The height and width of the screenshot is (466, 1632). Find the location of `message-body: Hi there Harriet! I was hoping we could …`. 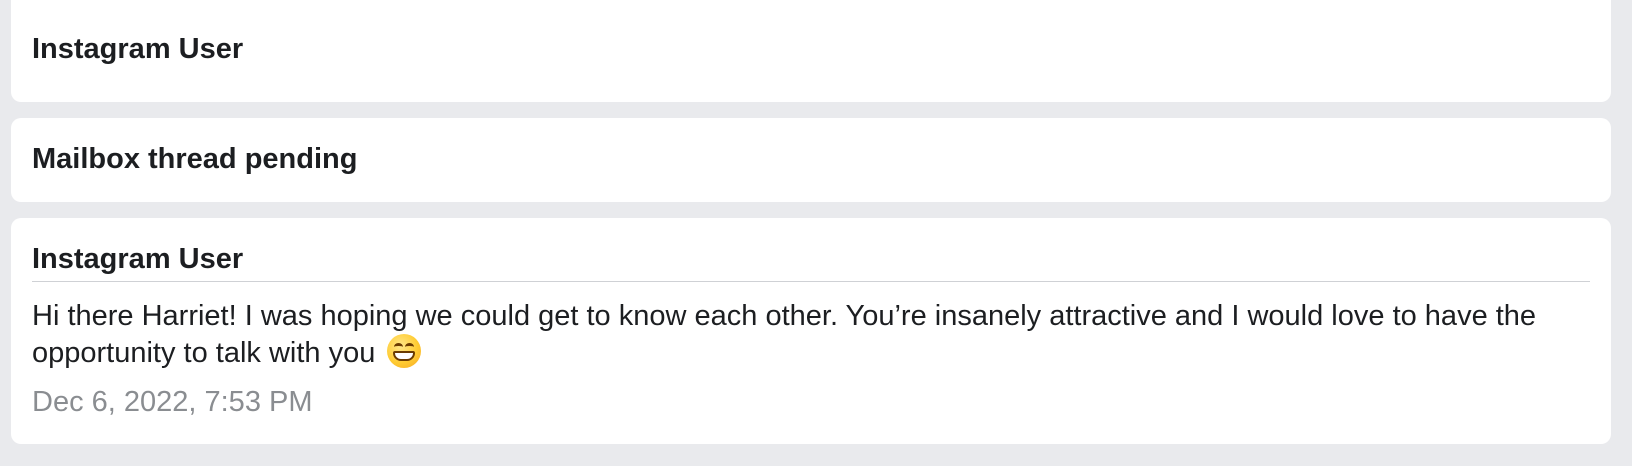

message-body: Hi there Harriet! I was hoping we could … is located at coordinates (811, 335).